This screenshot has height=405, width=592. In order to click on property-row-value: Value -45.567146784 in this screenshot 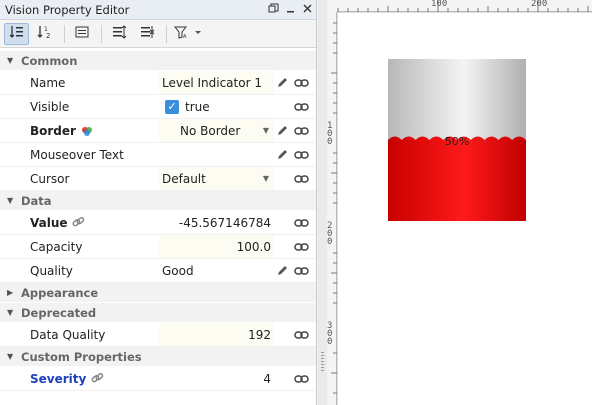, I will do `click(158, 223)`.